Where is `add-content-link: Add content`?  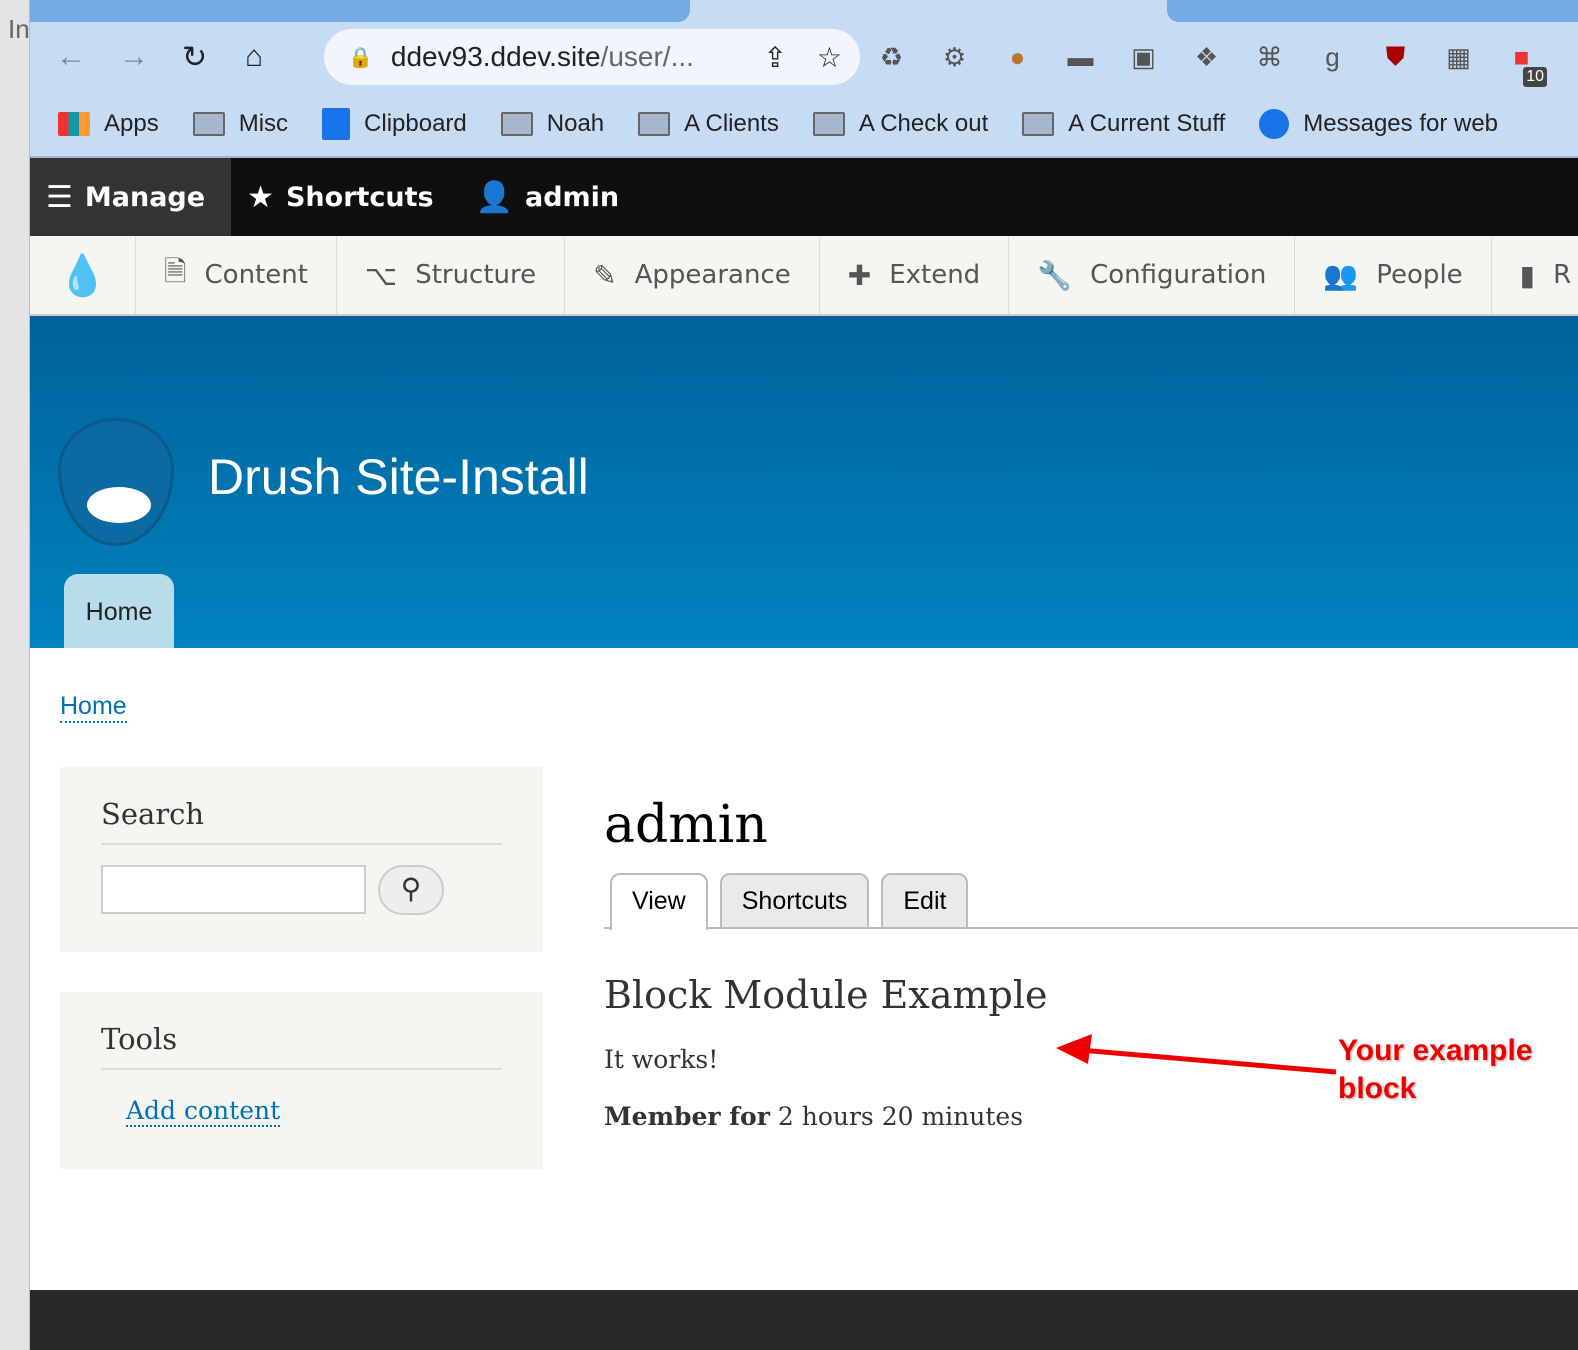
add-content-link: Add content is located at coordinates (203, 1111).